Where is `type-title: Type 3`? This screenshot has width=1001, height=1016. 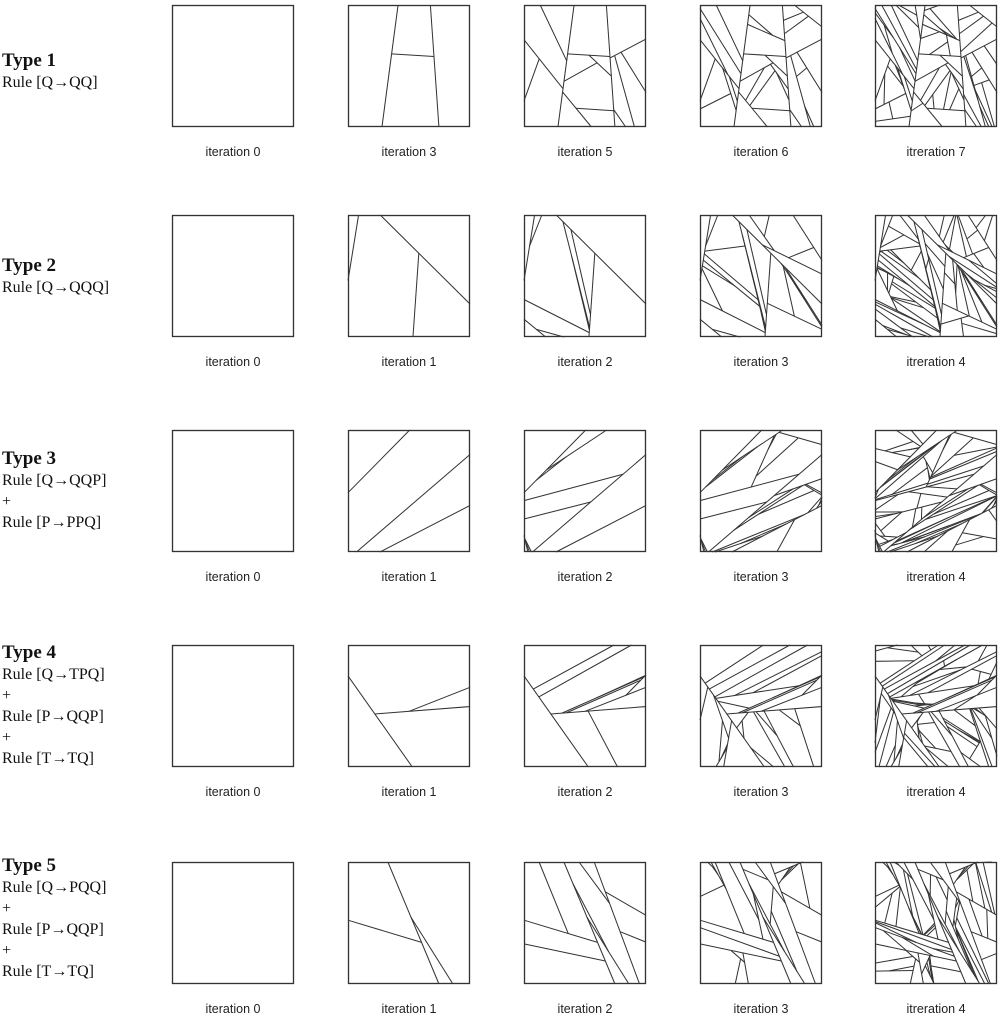
type-title: Type 3 is located at coordinates (54, 459).